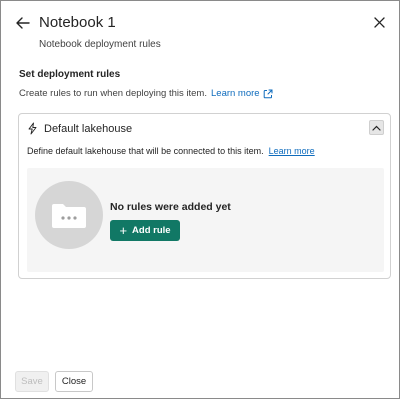 The width and height of the screenshot is (400, 399). Describe the element at coordinates (77, 22) in the screenshot. I see `panel-title: Notebook 1` at that location.